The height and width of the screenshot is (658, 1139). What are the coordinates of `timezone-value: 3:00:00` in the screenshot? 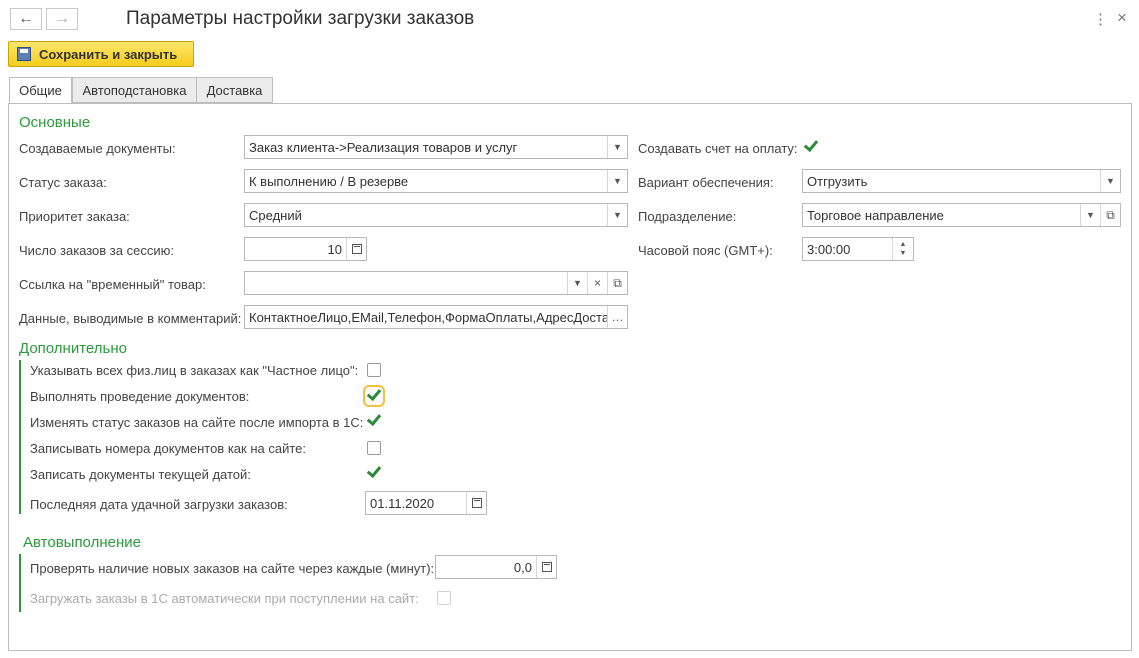 It's located at (829, 249).